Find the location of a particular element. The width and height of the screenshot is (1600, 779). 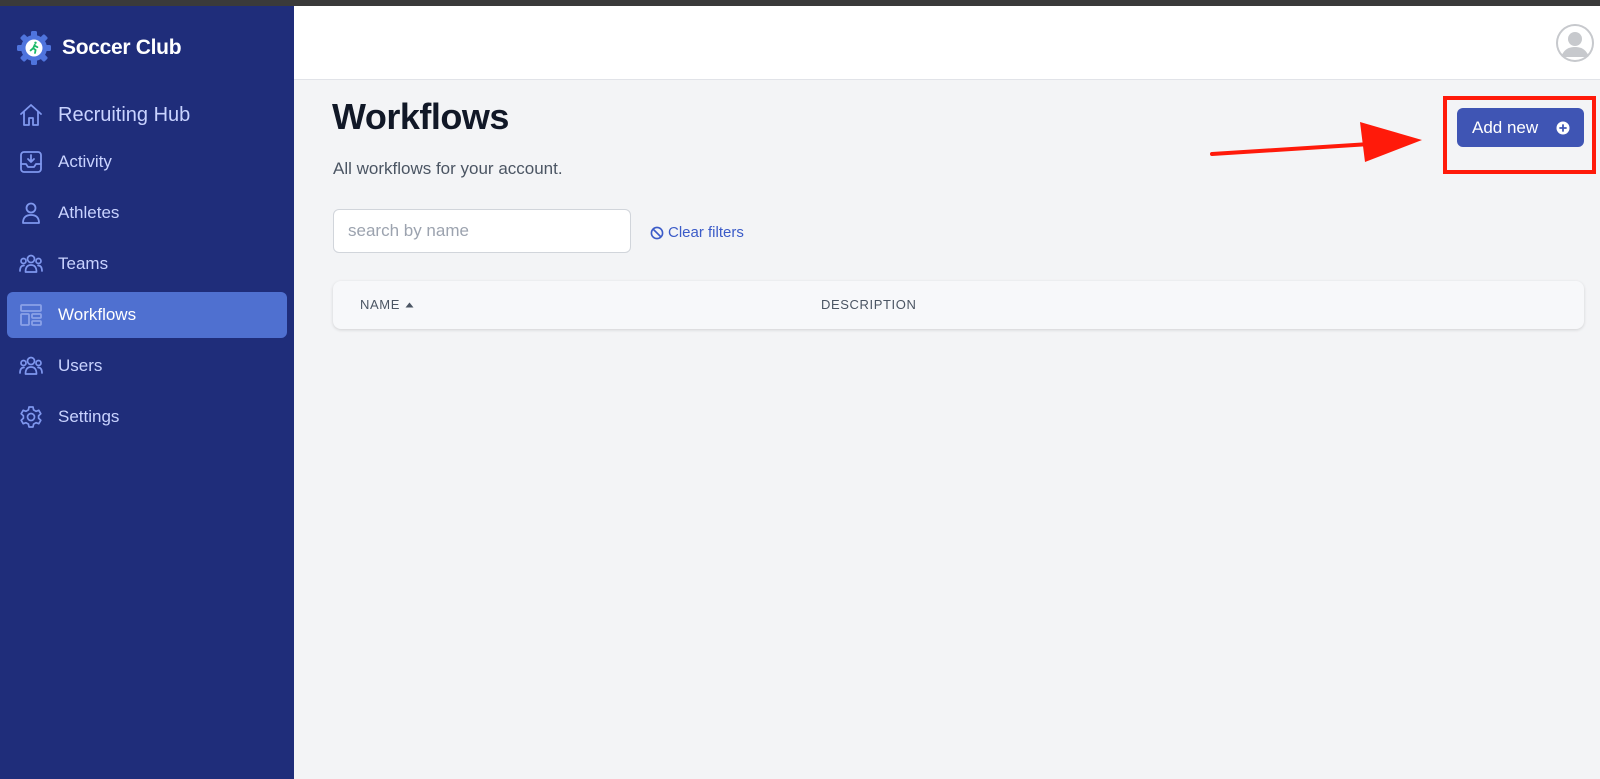

sidebar-item-workflows: Workflows is located at coordinates (147, 315).